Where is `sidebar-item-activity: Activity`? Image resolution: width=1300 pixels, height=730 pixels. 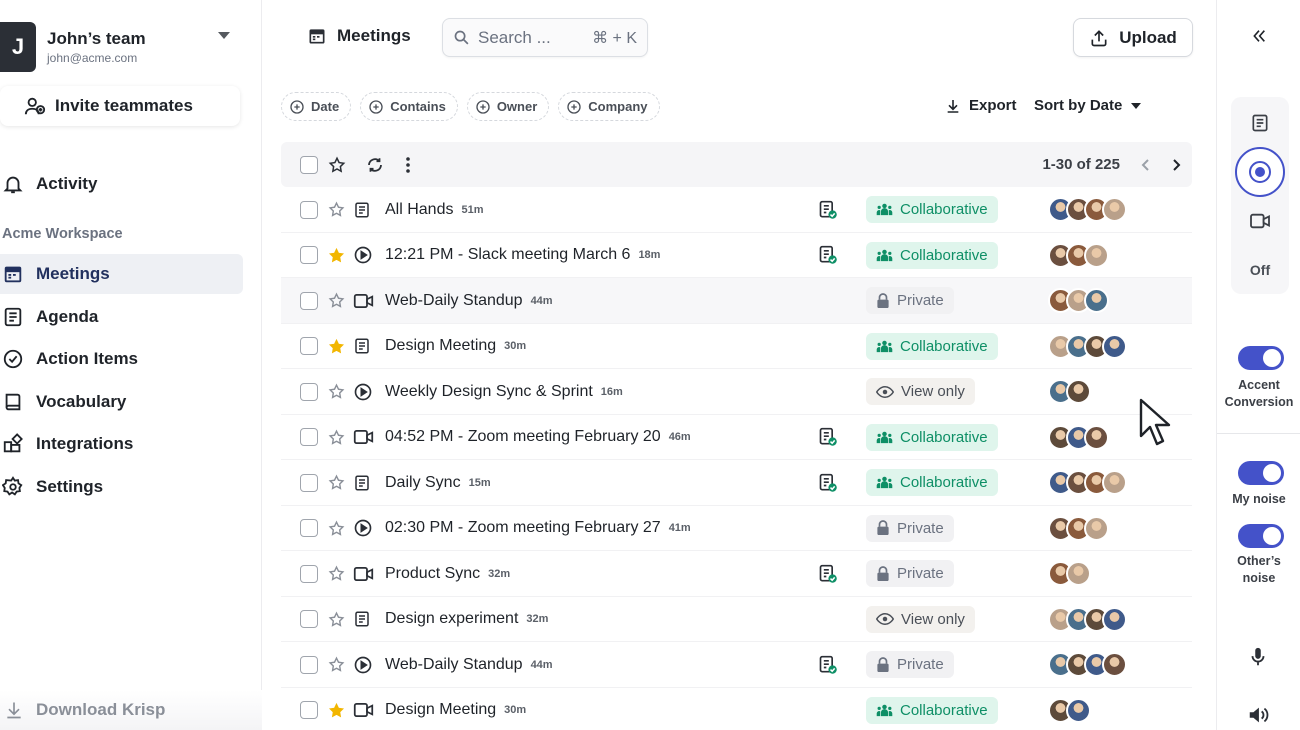
sidebar-item-activity: Activity is located at coordinates (121, 184).